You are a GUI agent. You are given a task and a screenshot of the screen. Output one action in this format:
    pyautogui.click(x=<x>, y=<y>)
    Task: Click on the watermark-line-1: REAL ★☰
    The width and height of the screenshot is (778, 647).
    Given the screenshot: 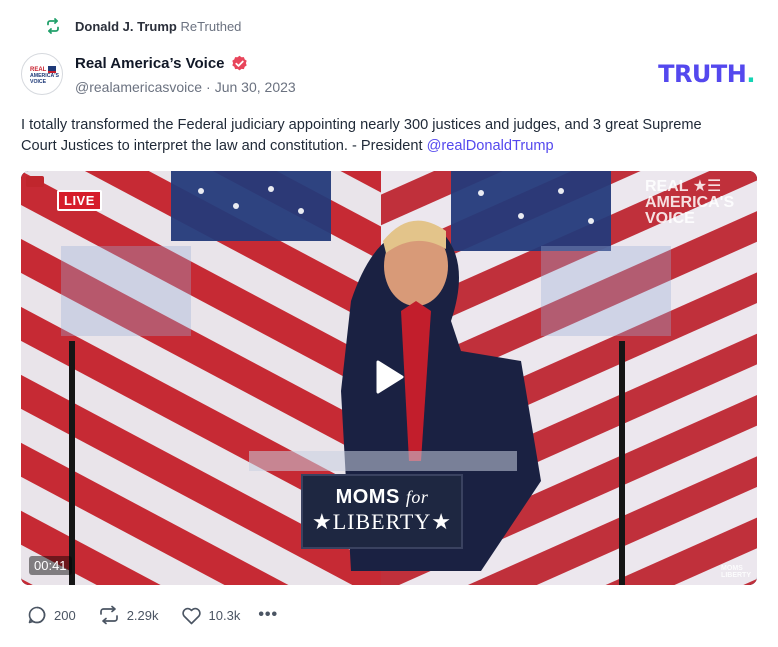 What is the action you would take?
    pyautogui.click(x=683, y=186)
    